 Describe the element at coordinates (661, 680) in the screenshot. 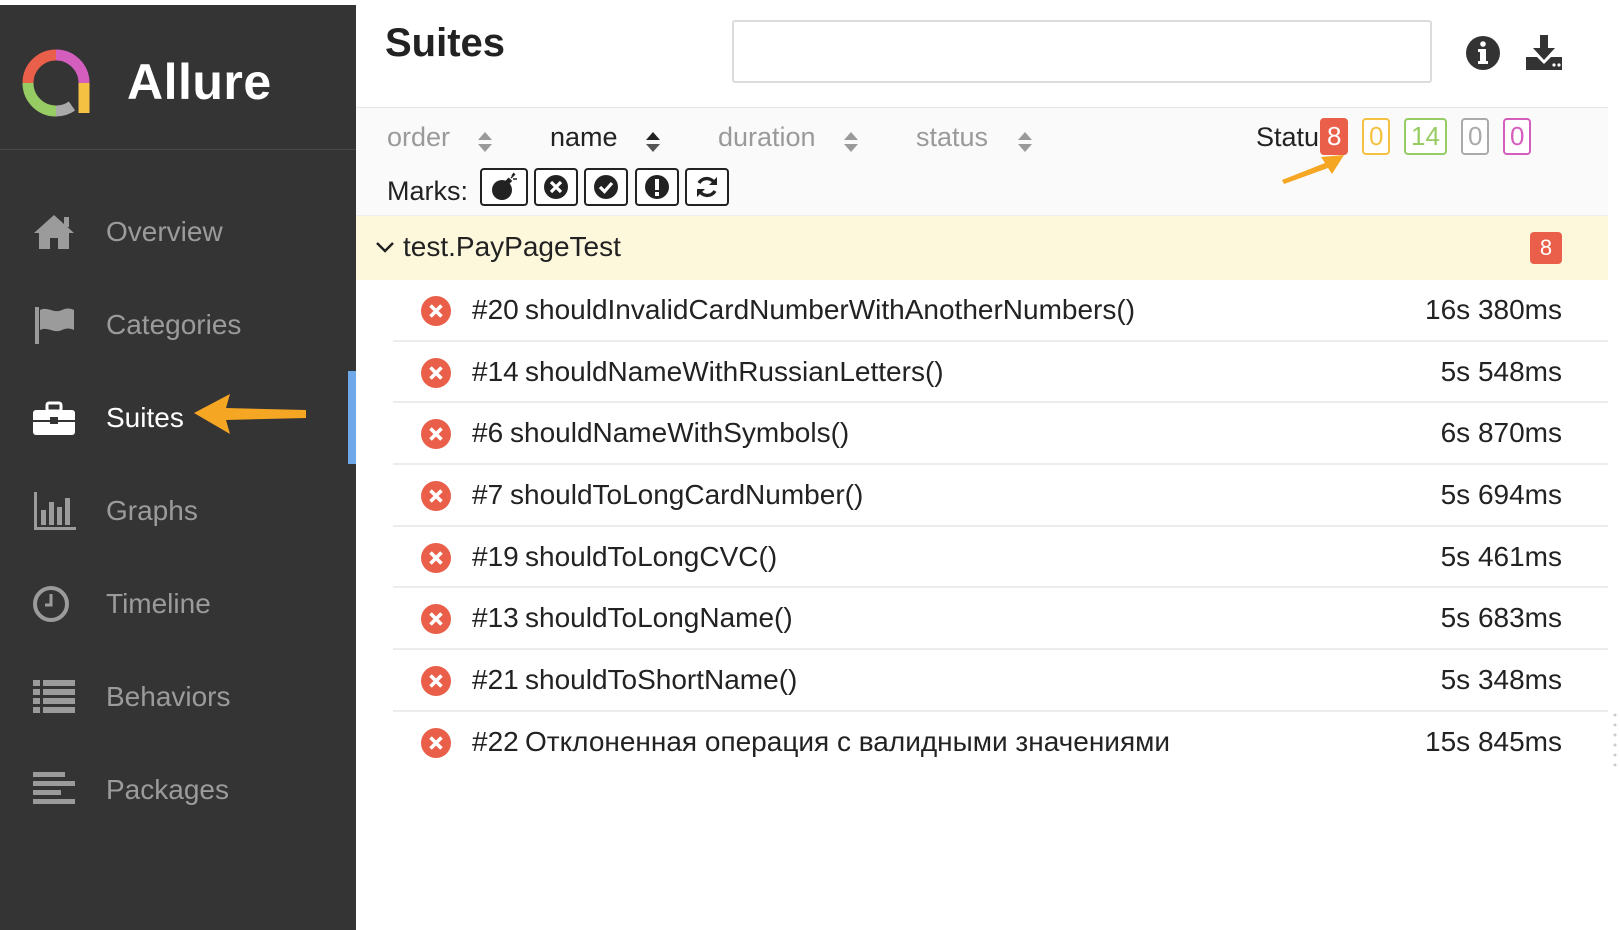

I see `test-name: shouldToShortName()` at that location.